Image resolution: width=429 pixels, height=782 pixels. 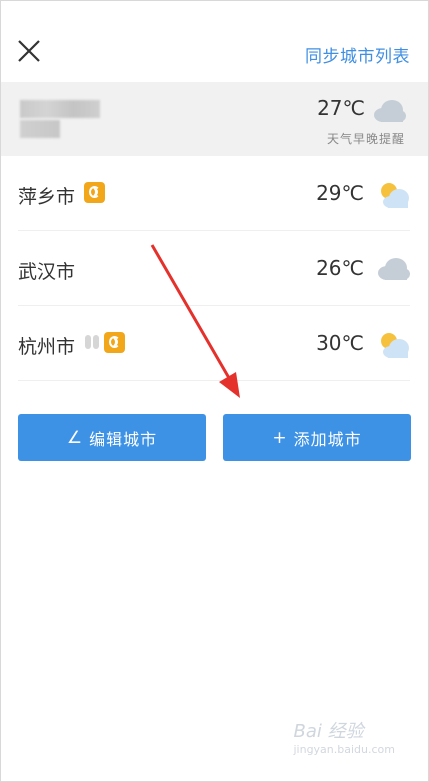 What do you see at coordinates (357, 54) in the screenshot?
I see `sync-city-list-link: 同步城市列表` at bounding box center [357, 54].